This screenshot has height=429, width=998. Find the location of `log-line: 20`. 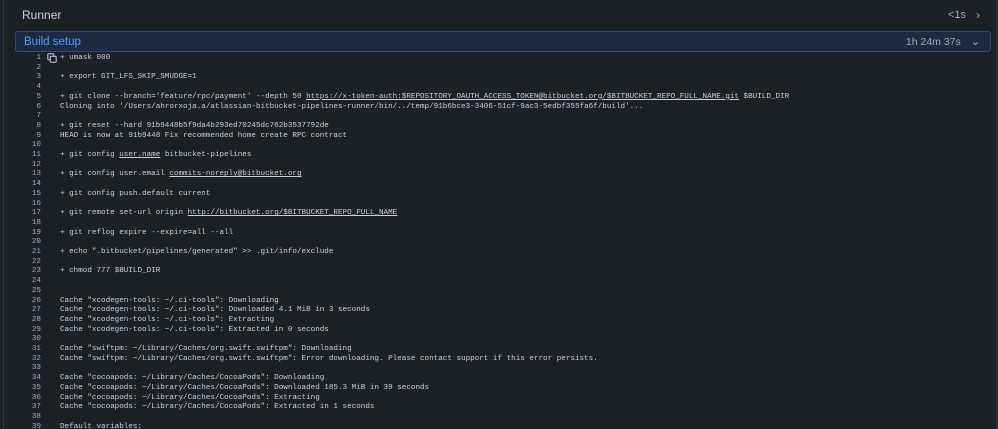

log-line: 20 is located at coordinates (500, 243).